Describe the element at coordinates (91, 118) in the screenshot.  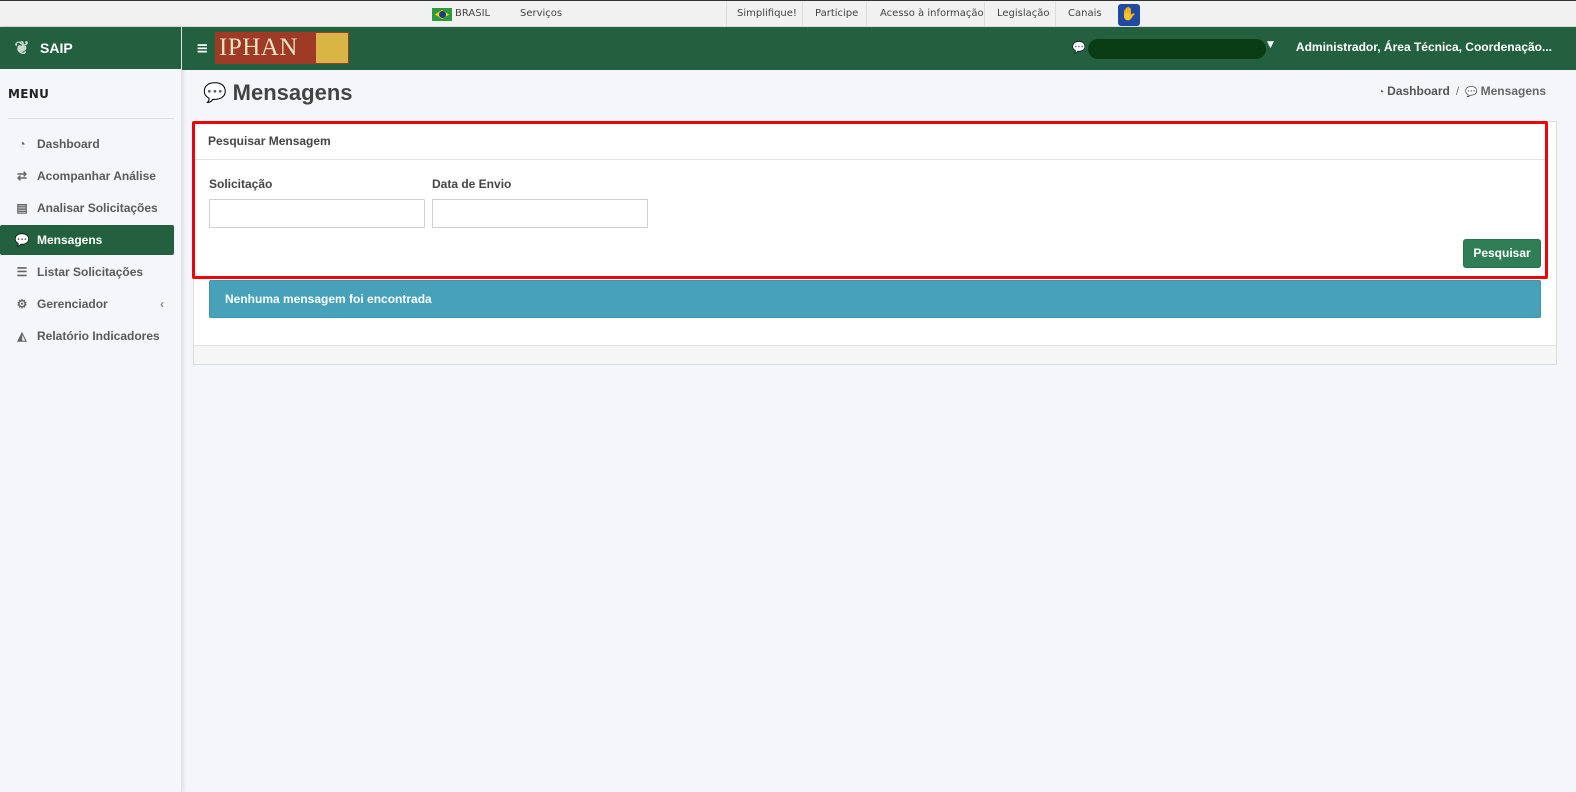
I see `menu-divider` at that location.